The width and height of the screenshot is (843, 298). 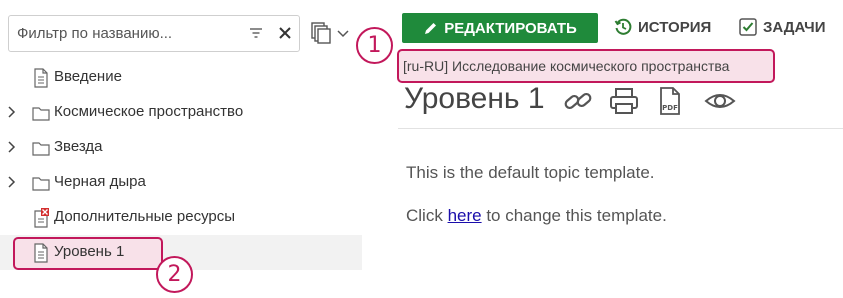 I want to click on pdf-icon-text: PDF, so click(x=670, y=108).